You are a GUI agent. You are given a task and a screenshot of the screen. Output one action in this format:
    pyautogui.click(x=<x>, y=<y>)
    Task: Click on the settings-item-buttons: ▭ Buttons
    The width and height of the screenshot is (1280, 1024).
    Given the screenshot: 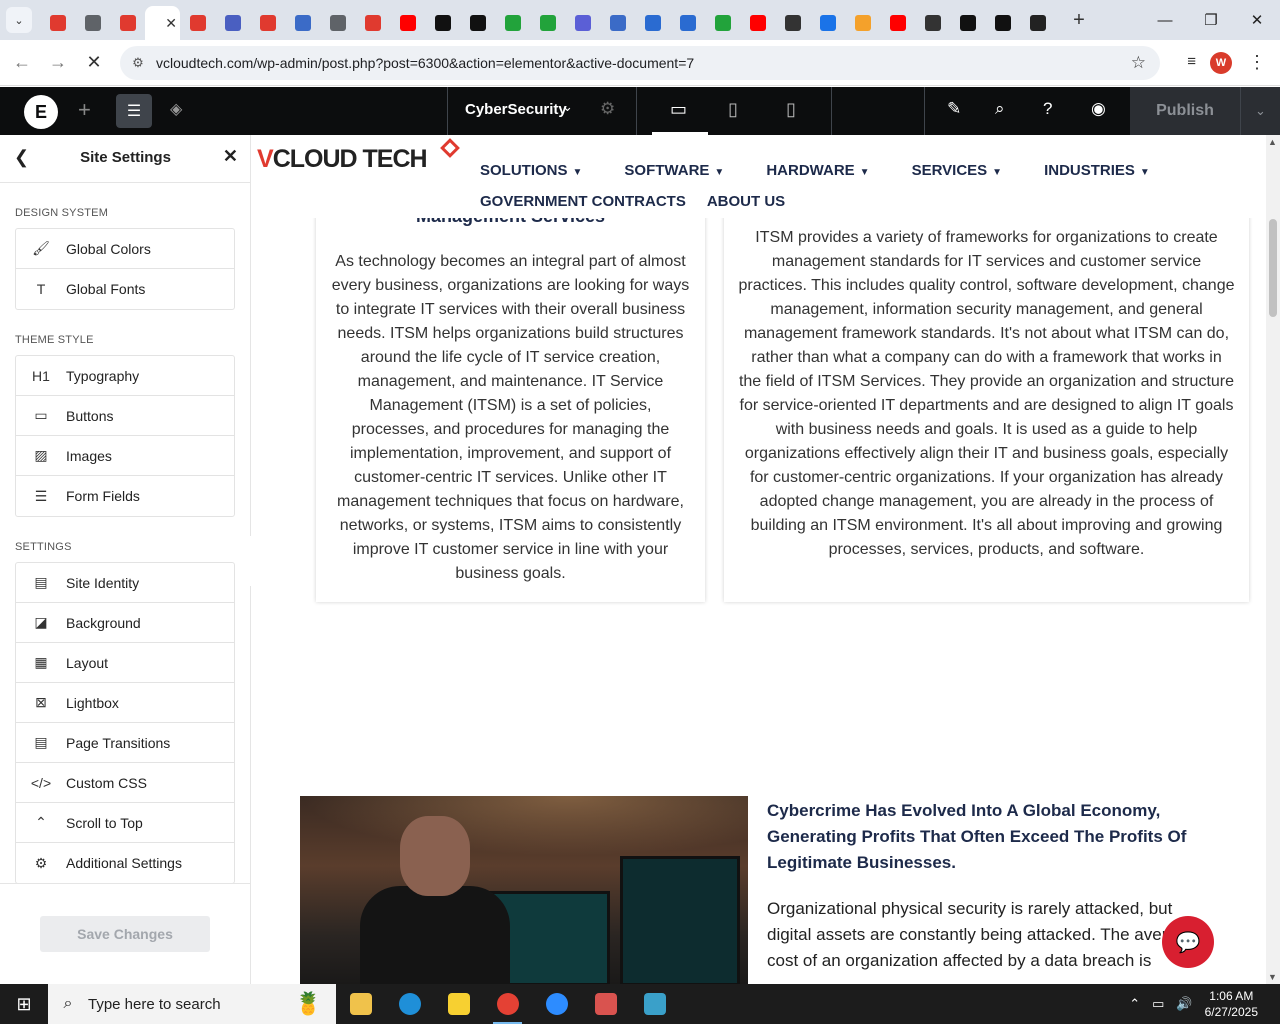 What is the action you would take?
    pyautogui.click(x=125, y=416)
    